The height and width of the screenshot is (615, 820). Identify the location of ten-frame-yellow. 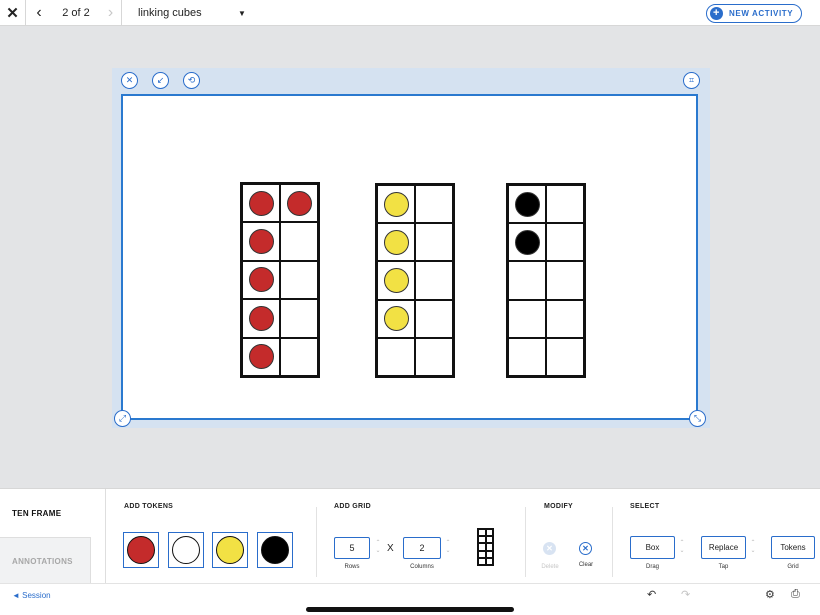
(415, 280).